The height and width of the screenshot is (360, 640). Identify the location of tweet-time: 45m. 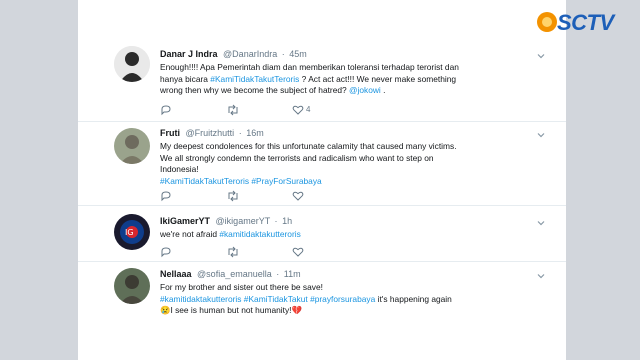
(298, 54).